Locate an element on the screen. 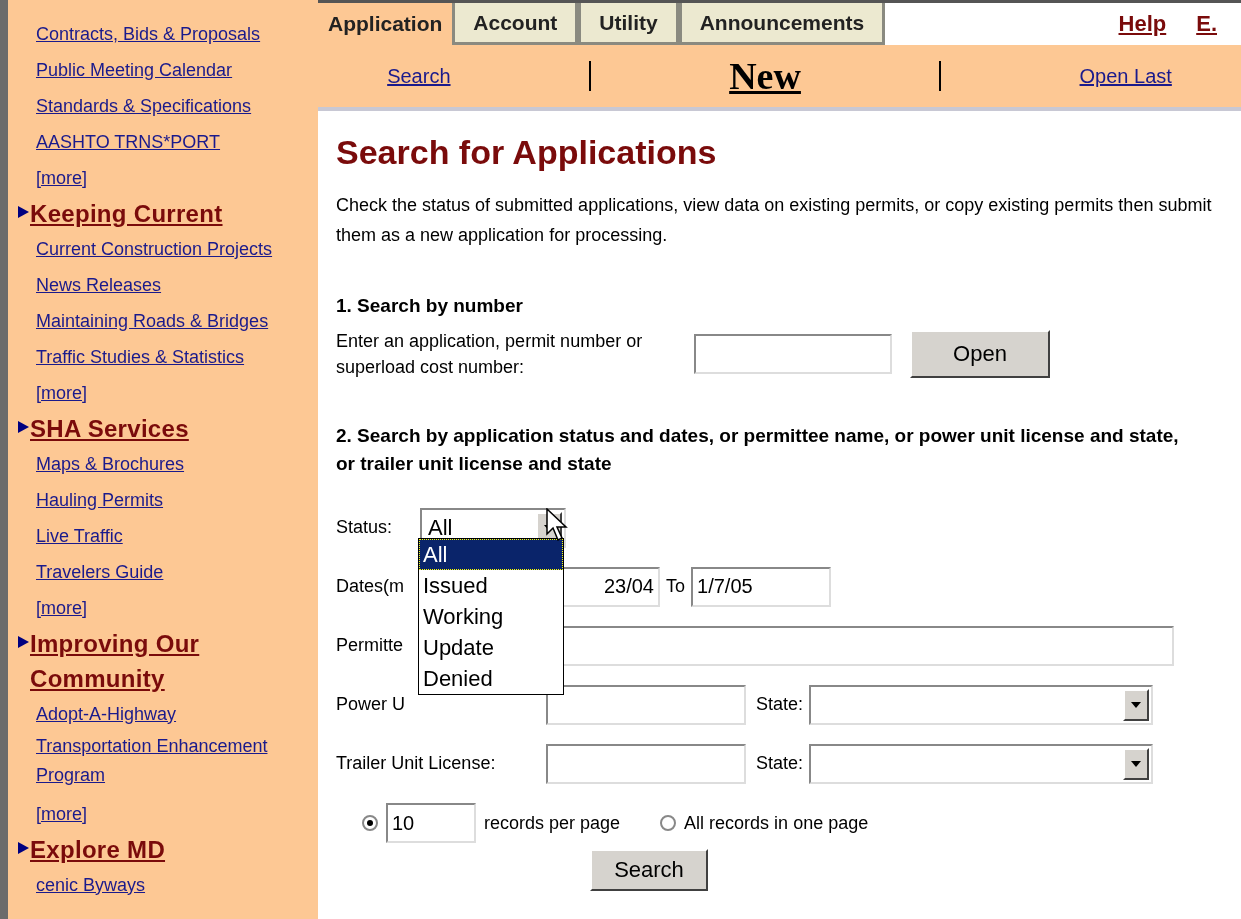 This screenshot has height=919, width=1241. page-title: Search for Applications is located at coordinates (527, 152).